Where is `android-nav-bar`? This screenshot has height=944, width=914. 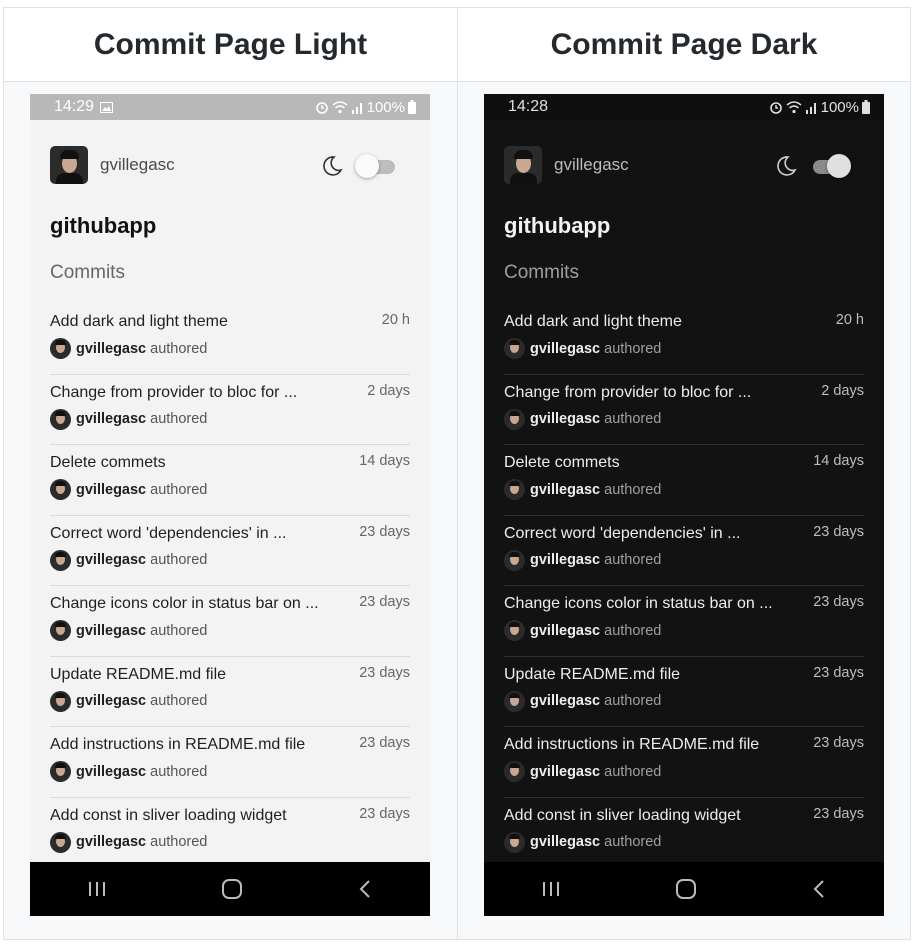 android-nav-bar is located at coordinates (230, 889).